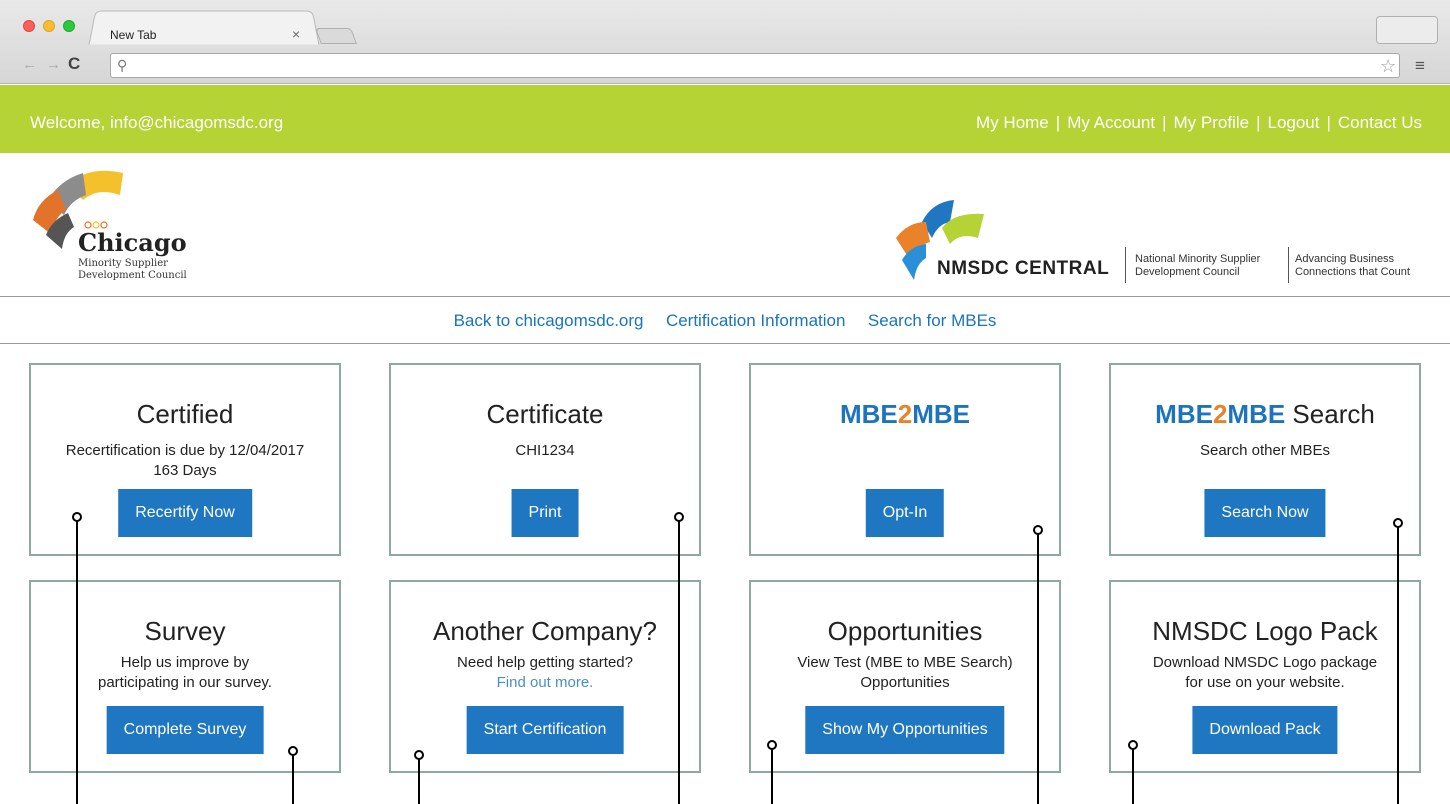 The height and width of the screenshot is (804, 1450). I want to click on card-text-line: for use on your website., so click(1265, 682).